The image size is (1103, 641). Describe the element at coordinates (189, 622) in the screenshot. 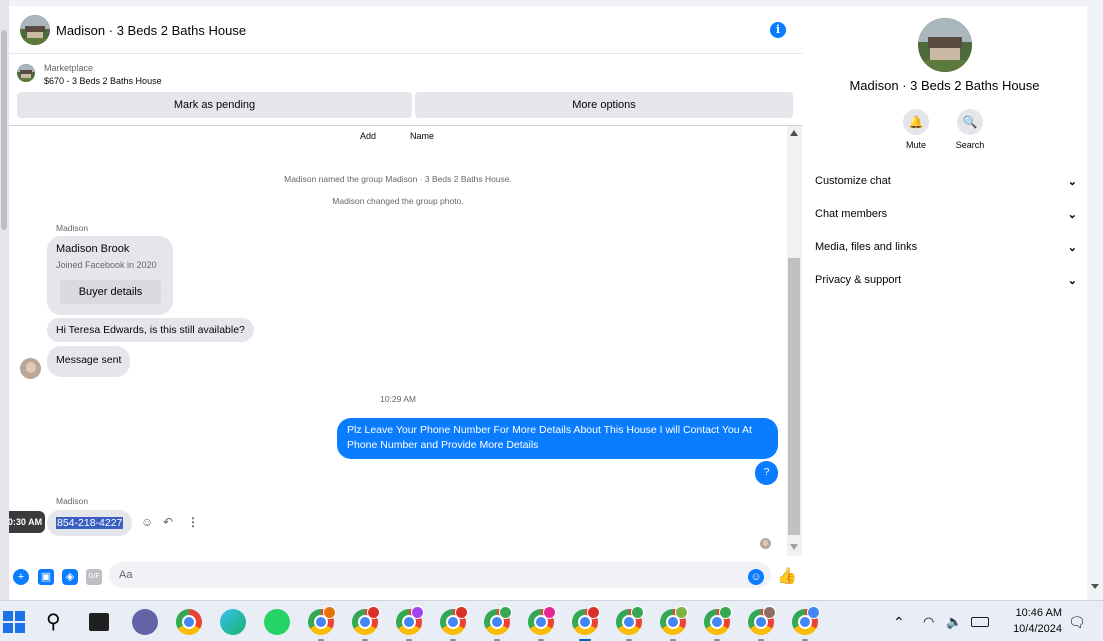

I see `chrome-icon` at that location.